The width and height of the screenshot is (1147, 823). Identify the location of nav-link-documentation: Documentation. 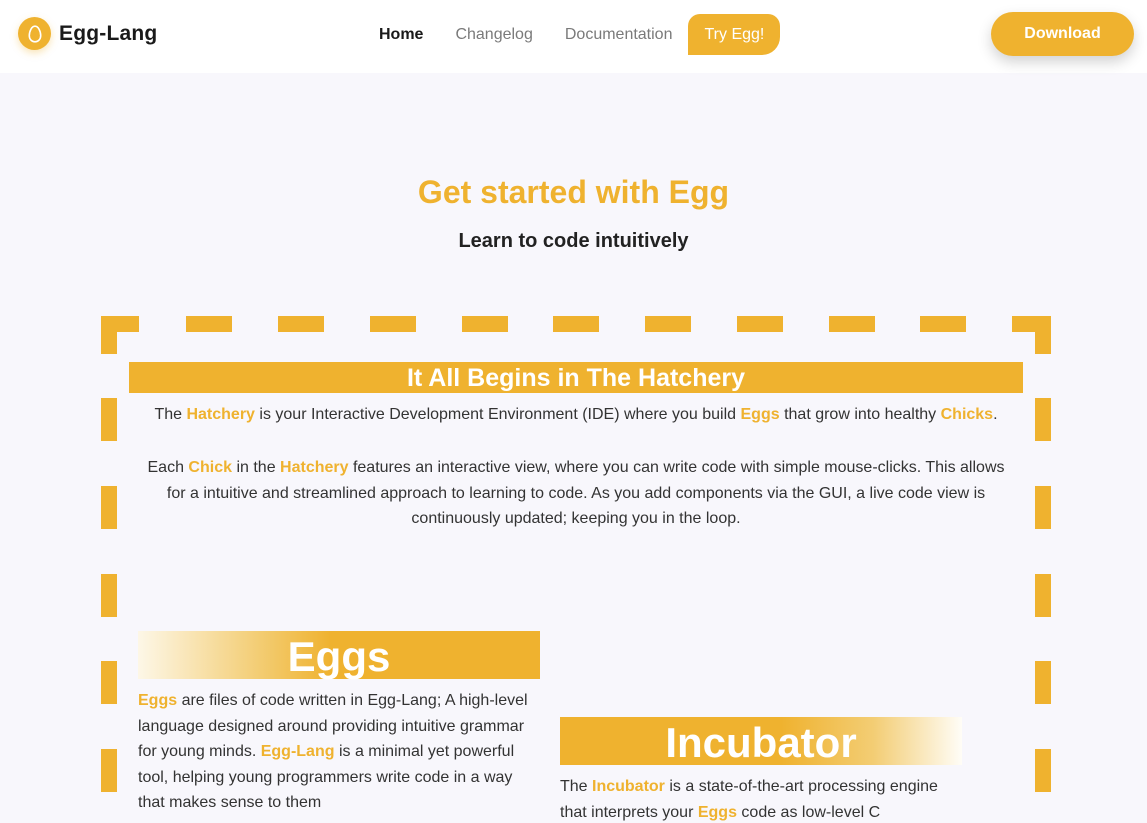
(619, 34).